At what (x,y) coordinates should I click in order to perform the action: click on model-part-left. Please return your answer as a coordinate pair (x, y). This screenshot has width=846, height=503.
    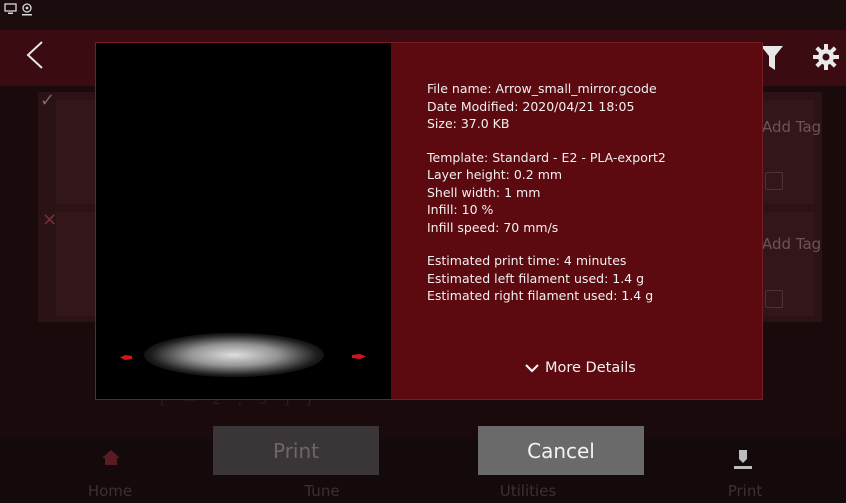
    Looking at the image, I should click on (126, 357).